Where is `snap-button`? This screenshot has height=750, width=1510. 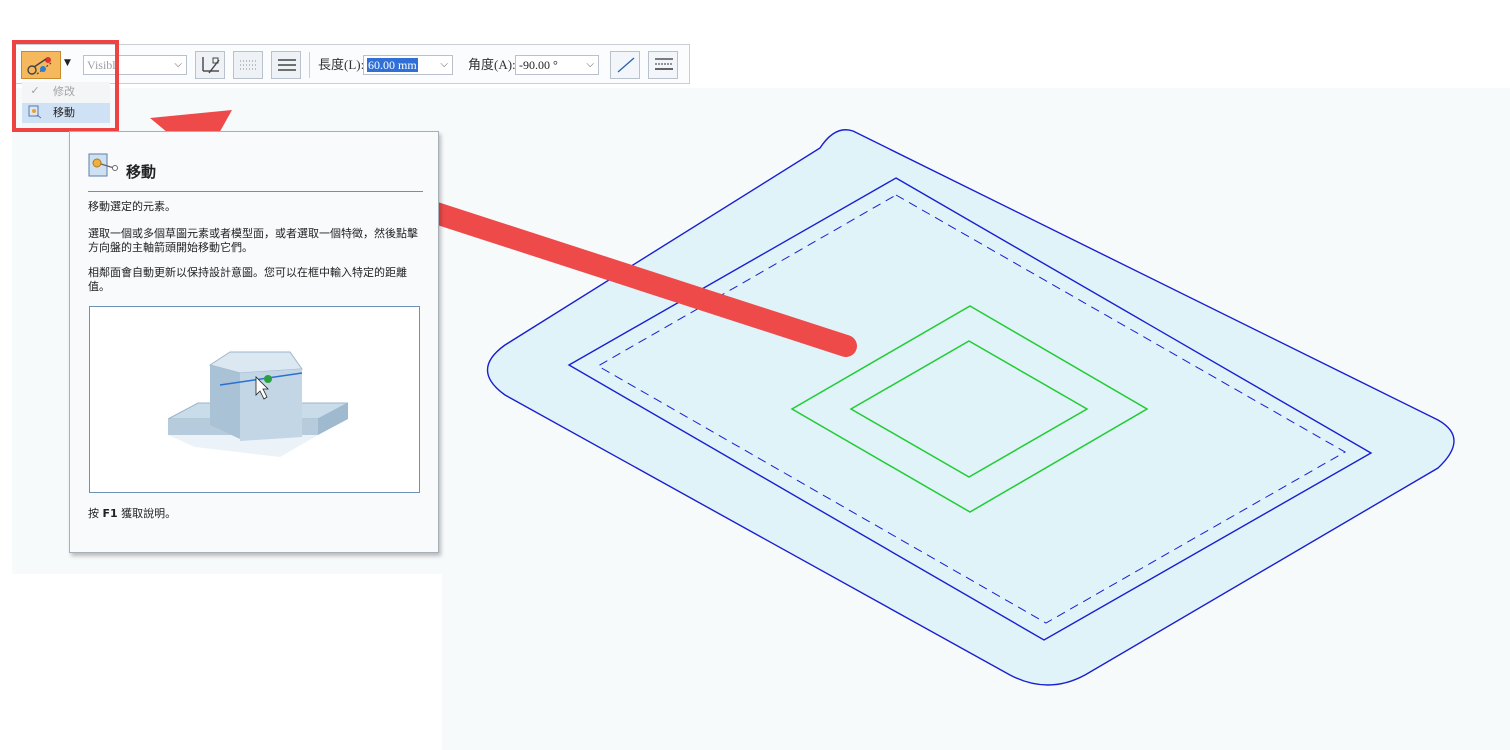 snap-button is located at coordinates (210, 65).